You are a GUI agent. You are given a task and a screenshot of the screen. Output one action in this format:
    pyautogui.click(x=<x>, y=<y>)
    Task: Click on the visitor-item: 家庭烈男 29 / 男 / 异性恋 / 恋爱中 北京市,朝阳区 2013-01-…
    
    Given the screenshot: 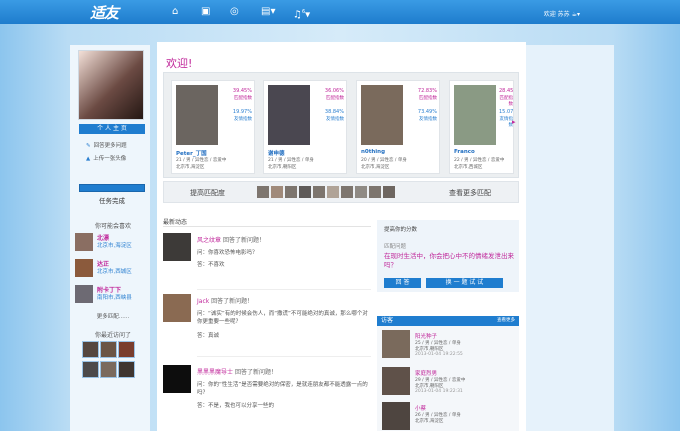 What is the action you would take?
    pyautogui.click(x=449, y=382)
    